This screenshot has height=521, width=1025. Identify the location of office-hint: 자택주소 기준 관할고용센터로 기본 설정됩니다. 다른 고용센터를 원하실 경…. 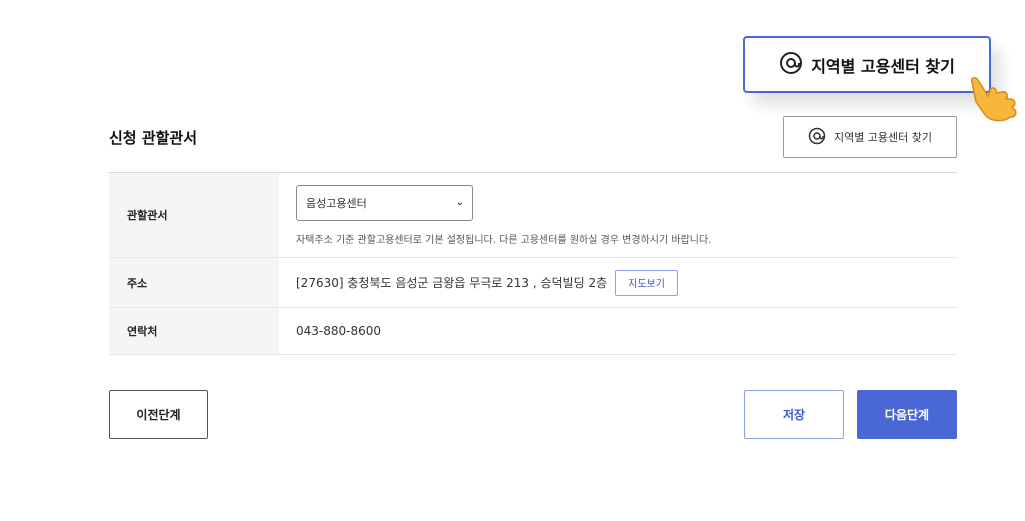
(504, 240).